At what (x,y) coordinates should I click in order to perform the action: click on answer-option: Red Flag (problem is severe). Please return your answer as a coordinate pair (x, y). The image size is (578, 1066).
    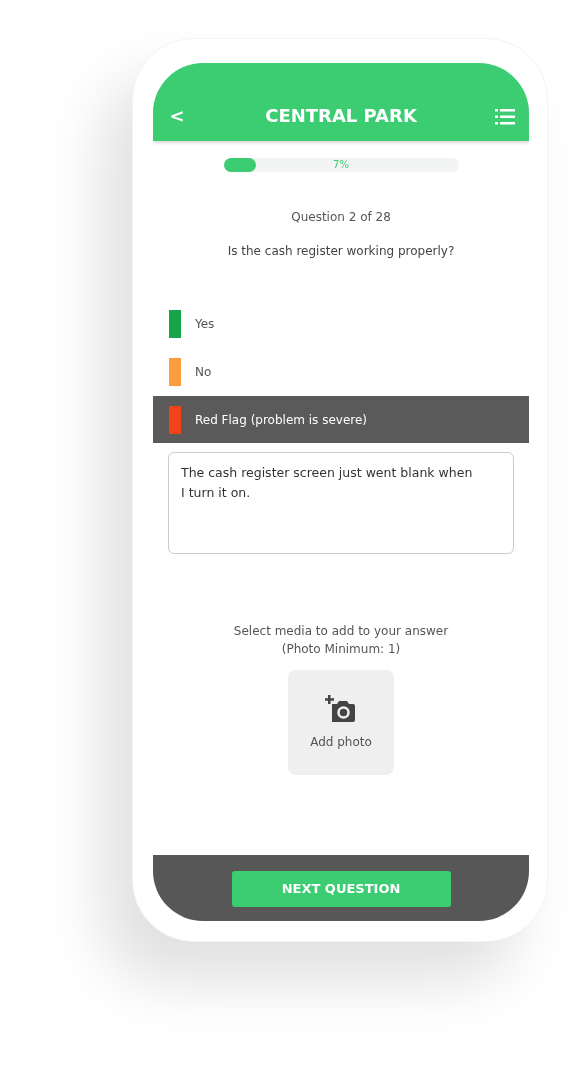
    Looking at the image, I should click on (341, 419).